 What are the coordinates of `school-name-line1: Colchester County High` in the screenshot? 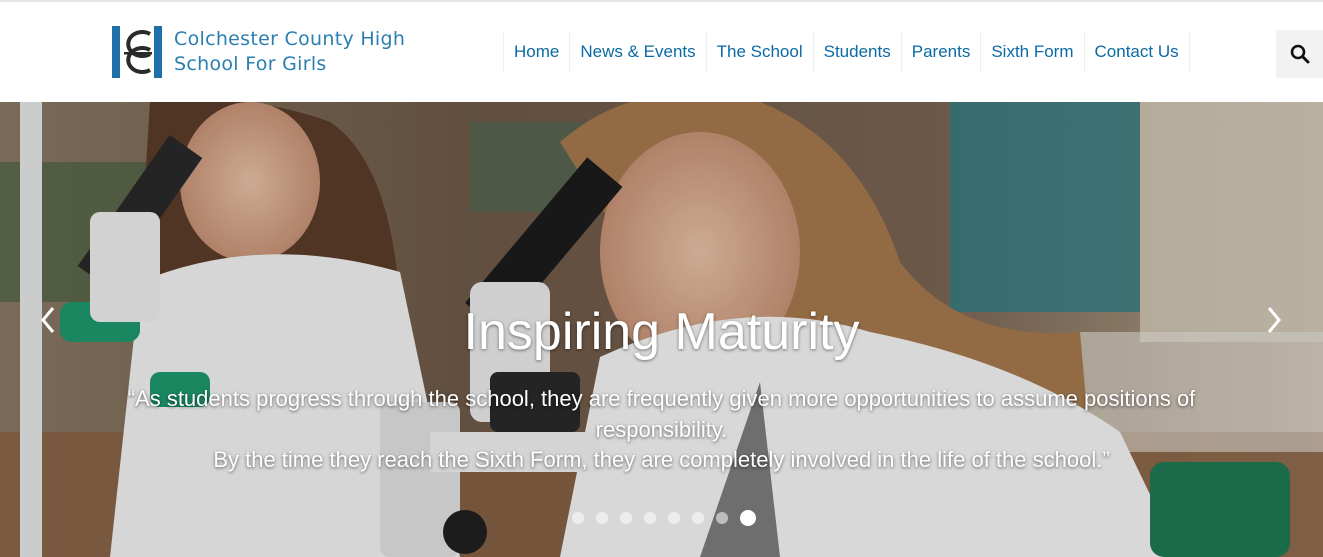 It's located at (290, 39).